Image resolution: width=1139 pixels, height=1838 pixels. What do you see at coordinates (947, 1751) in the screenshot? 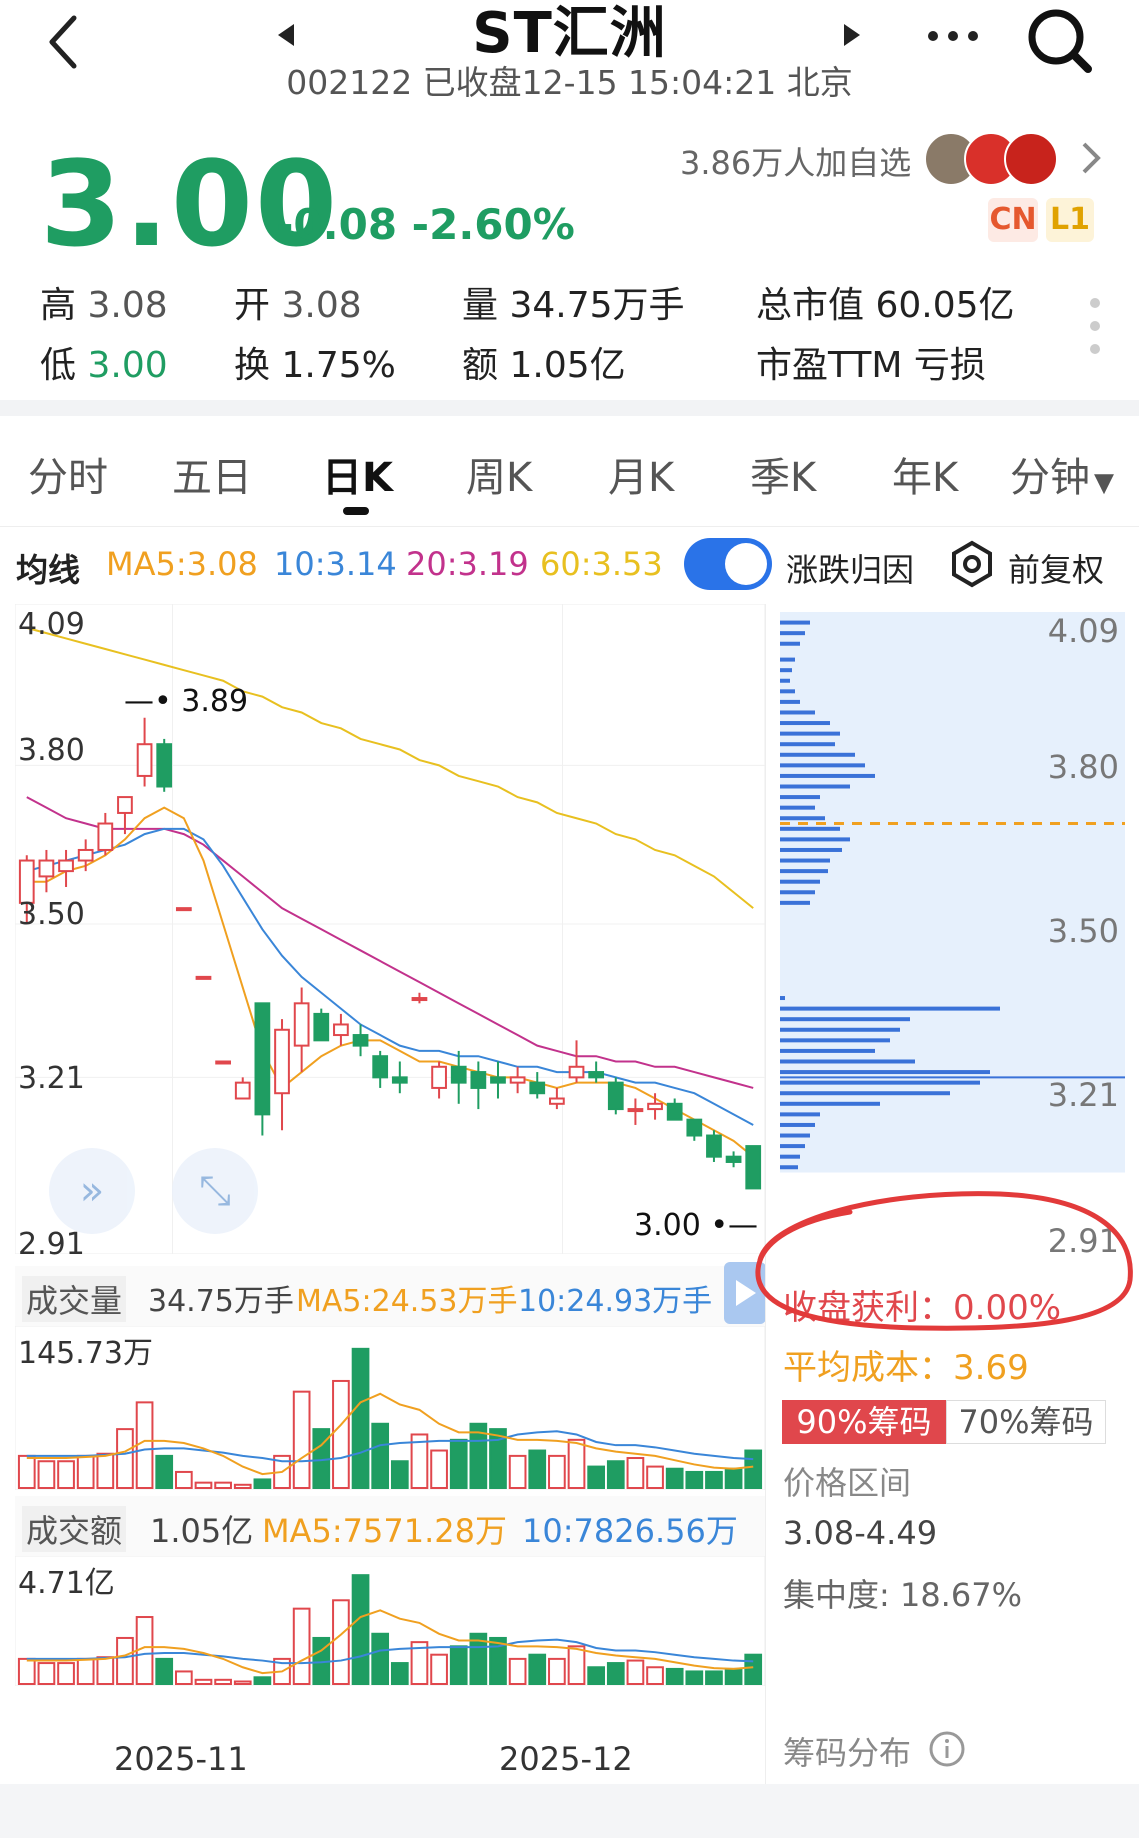
I see `info-icon` at bounding box center [947, 1751].